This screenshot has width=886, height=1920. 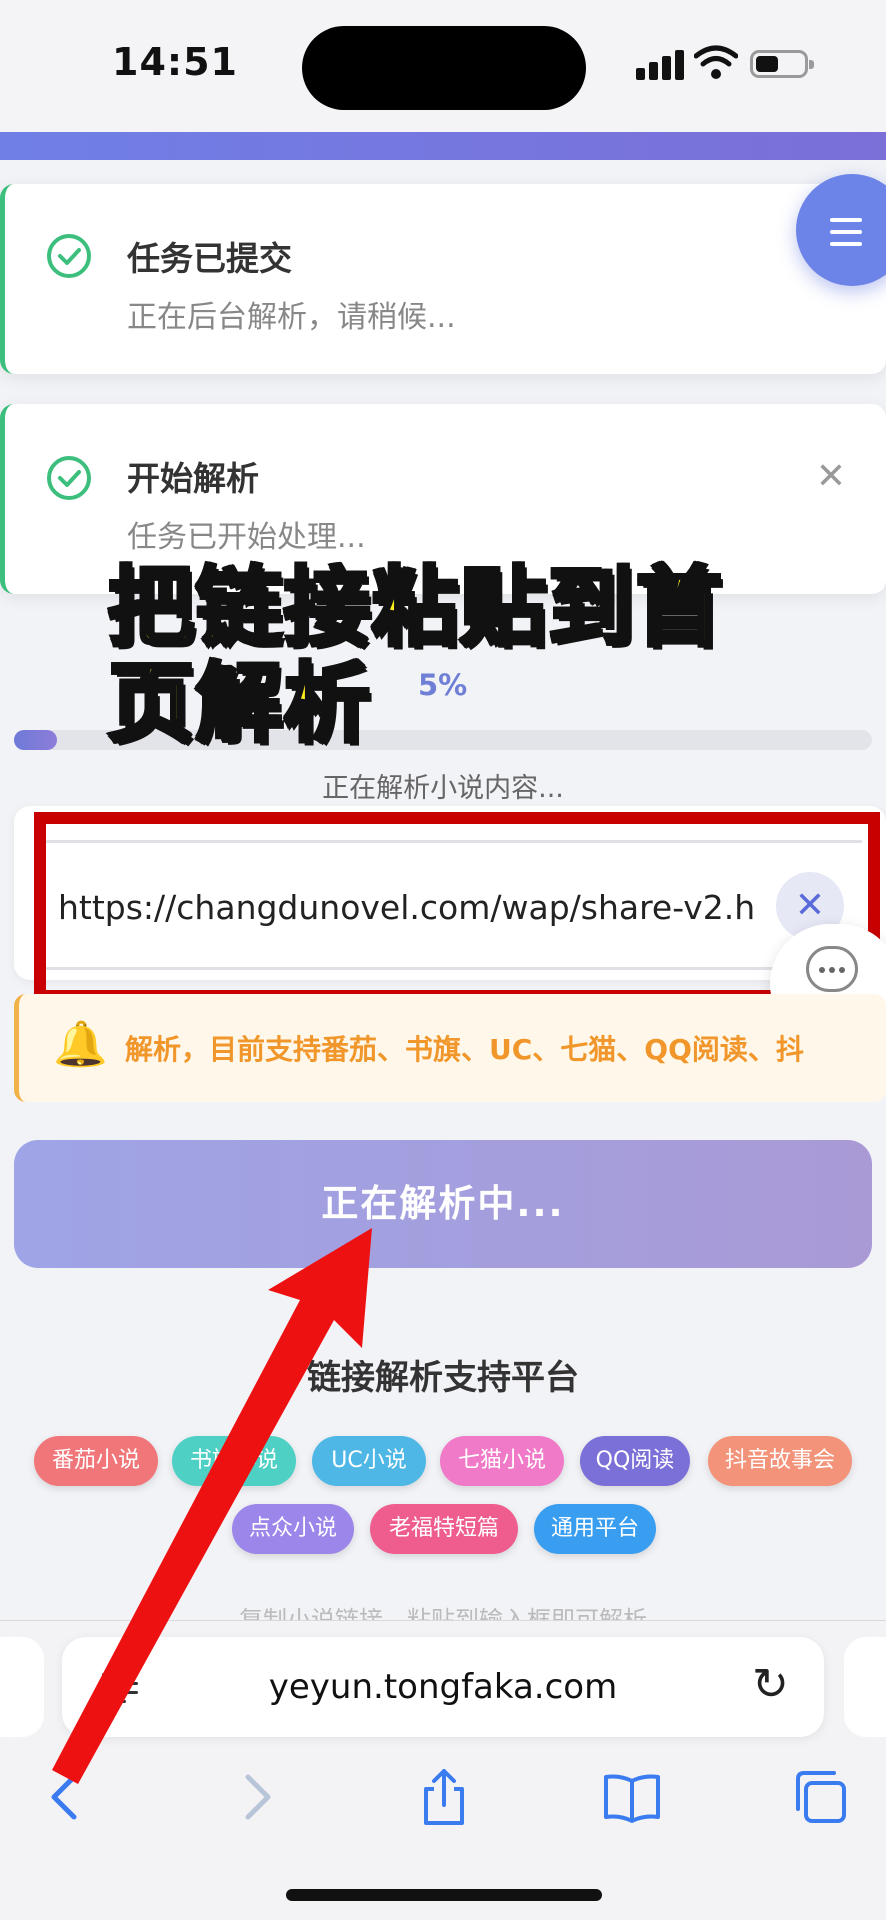 I want to click on status-time: 14:51, so click(x=175, y=62).